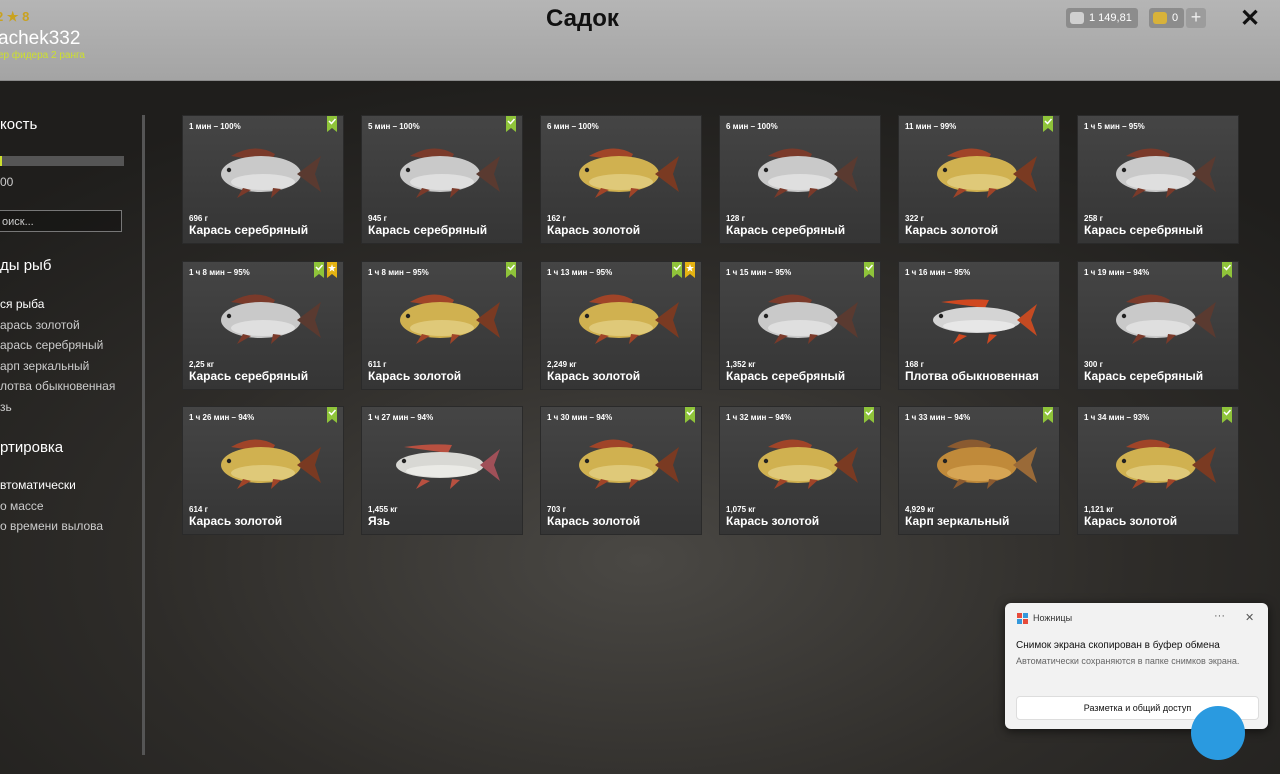 The height and width of the screenshot is (774, 1280). I want to click on catch-time: 1 ч 34 мин – 93%, so click(1117, 417).